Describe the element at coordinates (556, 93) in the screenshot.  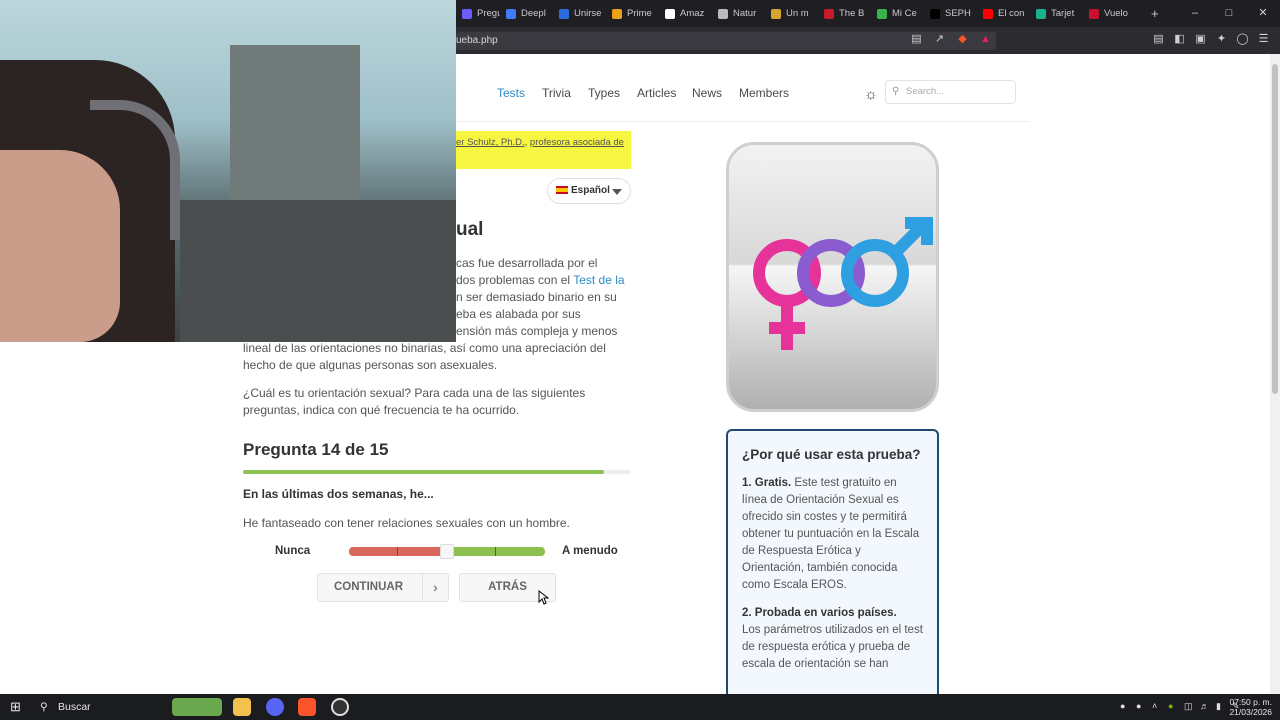
I see `nav-trivia: Trivia` at that location.